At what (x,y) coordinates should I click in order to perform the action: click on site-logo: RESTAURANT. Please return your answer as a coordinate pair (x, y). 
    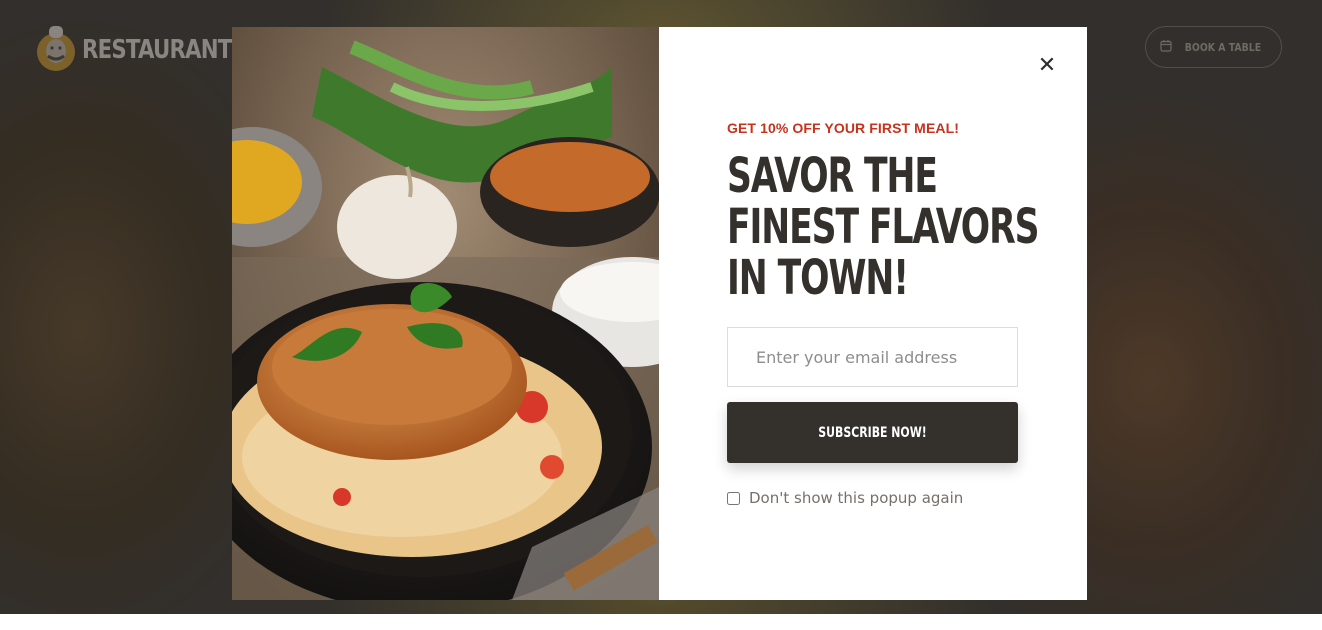
    Looking at the image, I should click on (150, 48).